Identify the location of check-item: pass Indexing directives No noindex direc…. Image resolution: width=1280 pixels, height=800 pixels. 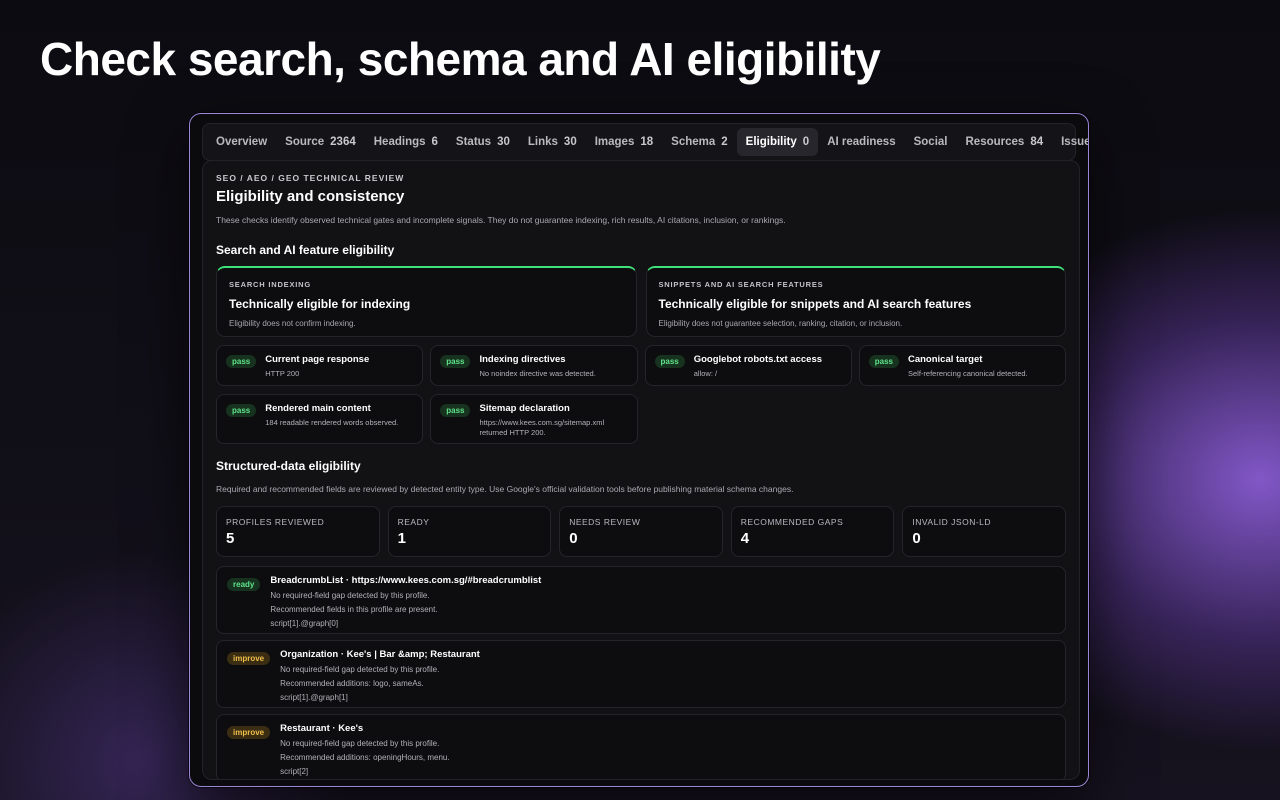
(534, 365).